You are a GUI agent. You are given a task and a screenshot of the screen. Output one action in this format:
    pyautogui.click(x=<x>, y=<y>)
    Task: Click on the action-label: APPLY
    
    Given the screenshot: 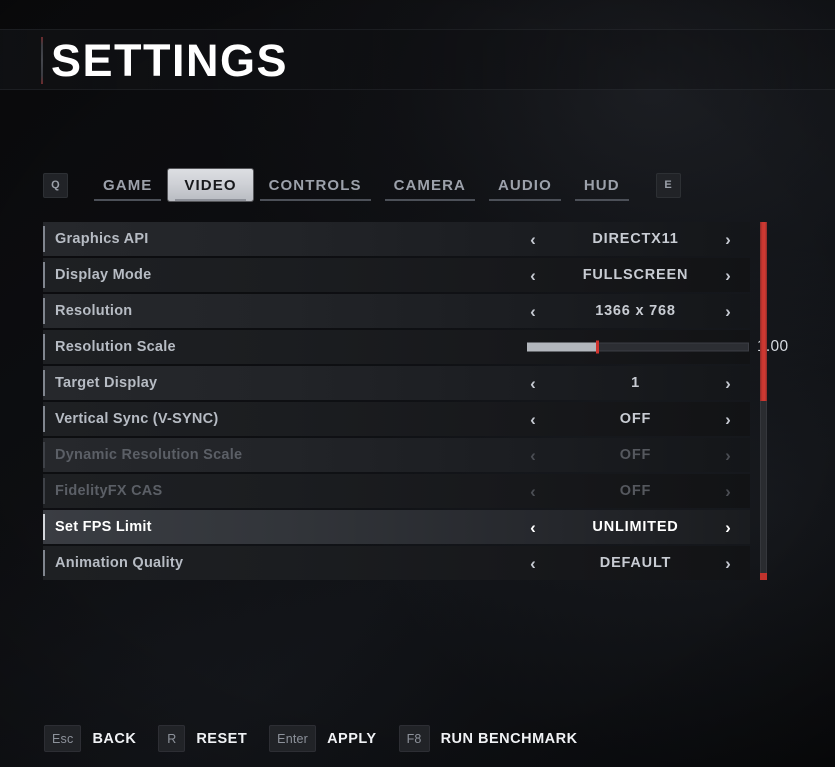 What is the action you would take?
    pyautogui.click(x=352, y=738)
    